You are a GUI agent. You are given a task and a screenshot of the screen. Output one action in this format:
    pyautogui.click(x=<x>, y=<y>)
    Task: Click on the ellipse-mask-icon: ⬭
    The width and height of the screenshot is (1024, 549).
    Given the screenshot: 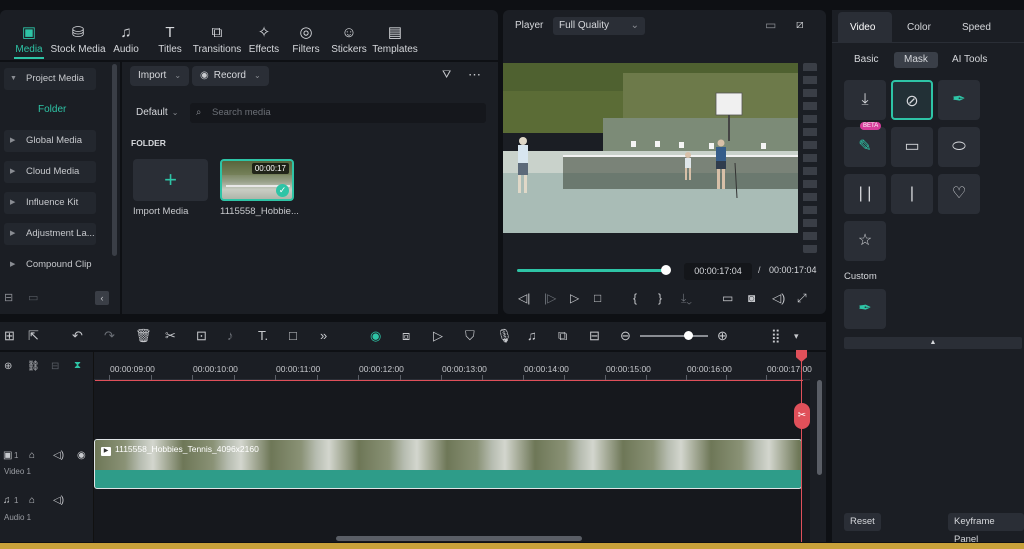 What is the action you would take?
    pyautogui.click(x=959, y=147)
    